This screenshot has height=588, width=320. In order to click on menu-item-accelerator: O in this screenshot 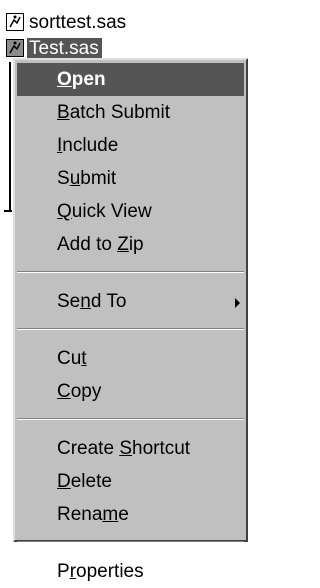, I will do `click(64, 79)`.